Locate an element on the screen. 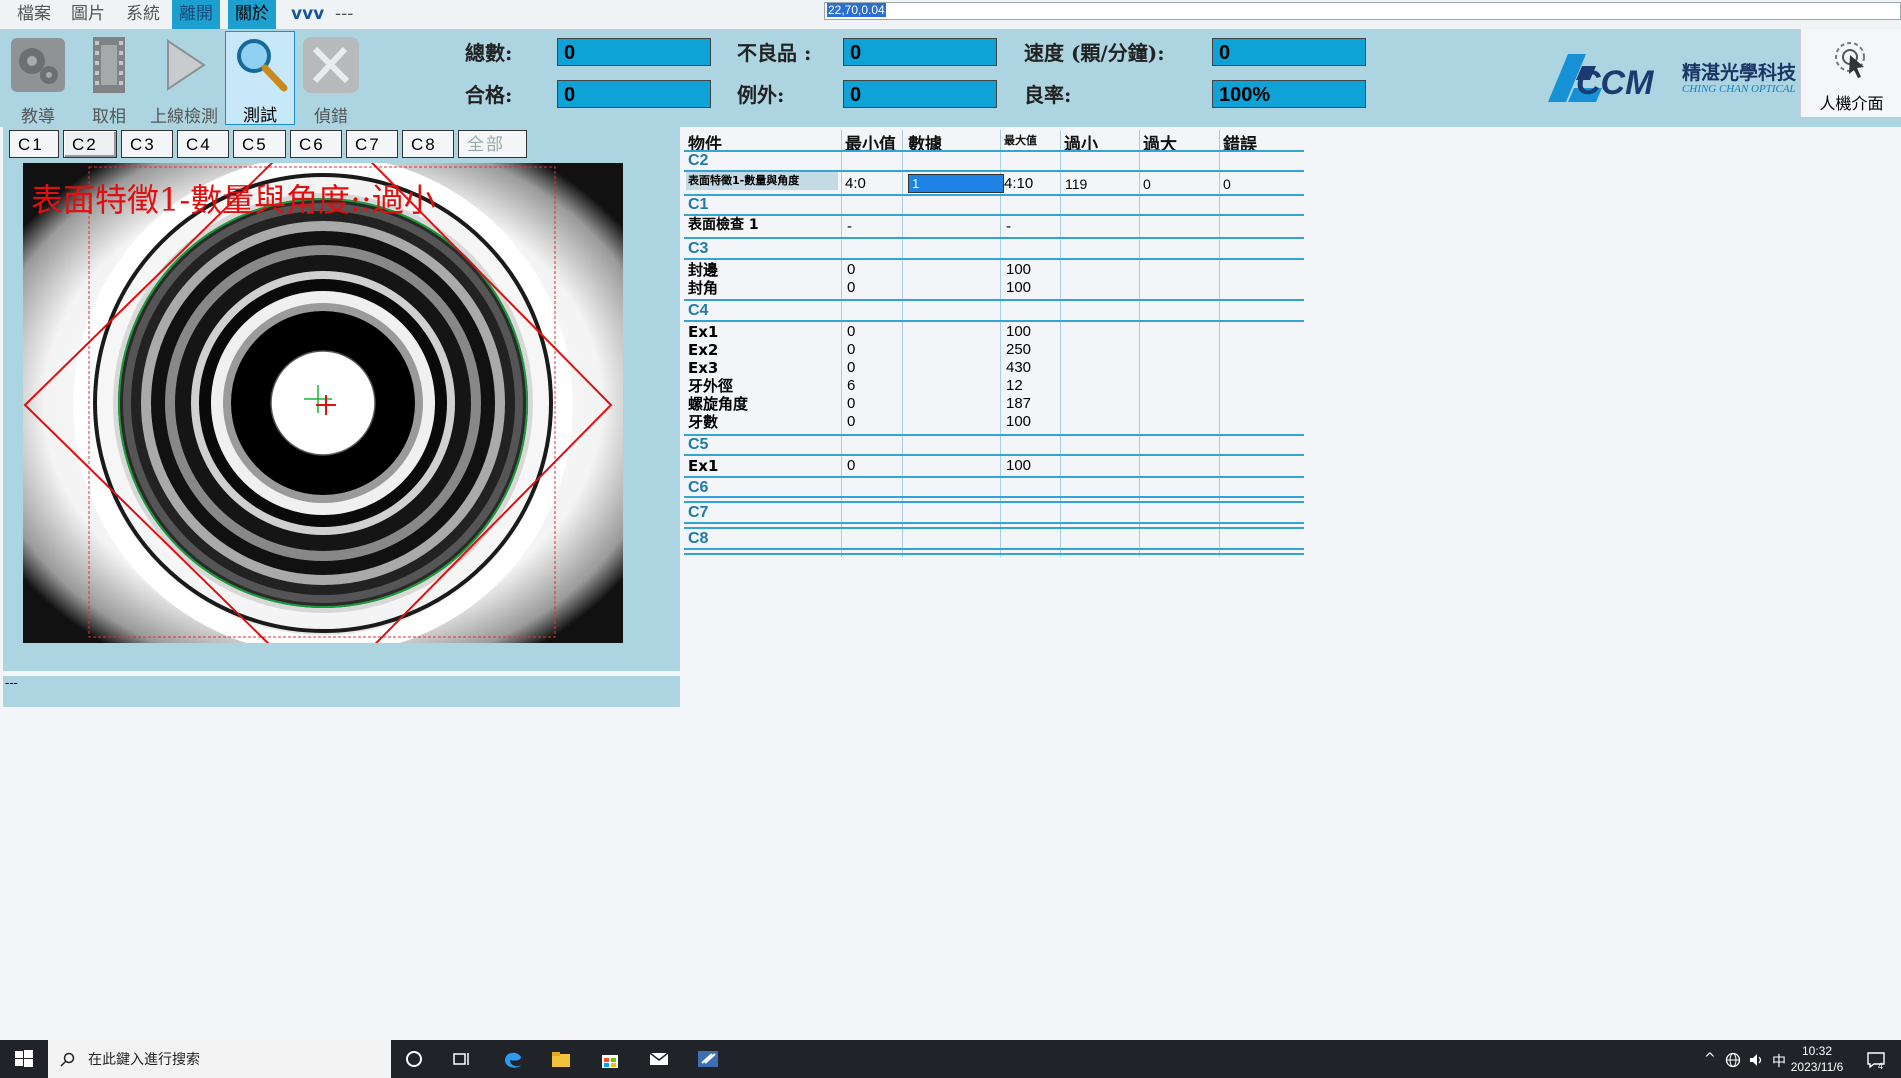 Image resolution: width=1901 pixels, height=1078 pixels. row-error: 0 is located at coordinates (1227, 184).